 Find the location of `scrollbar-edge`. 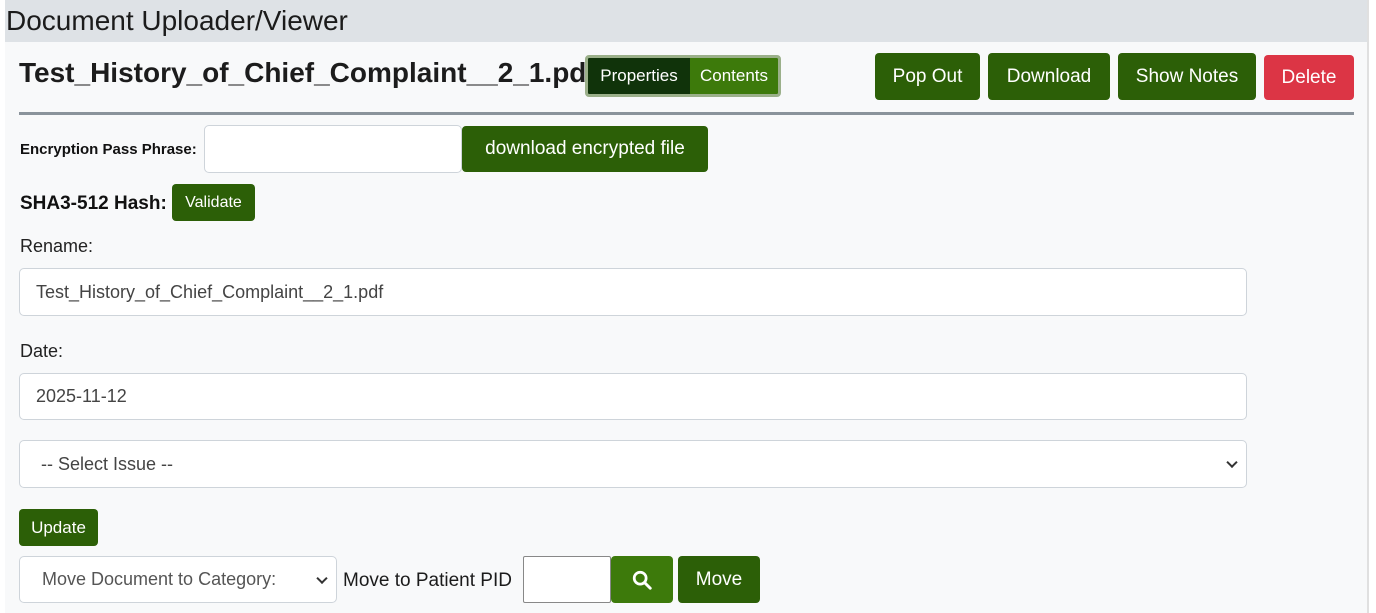

scrollbar-edge is located at coordinates (1368, 306).